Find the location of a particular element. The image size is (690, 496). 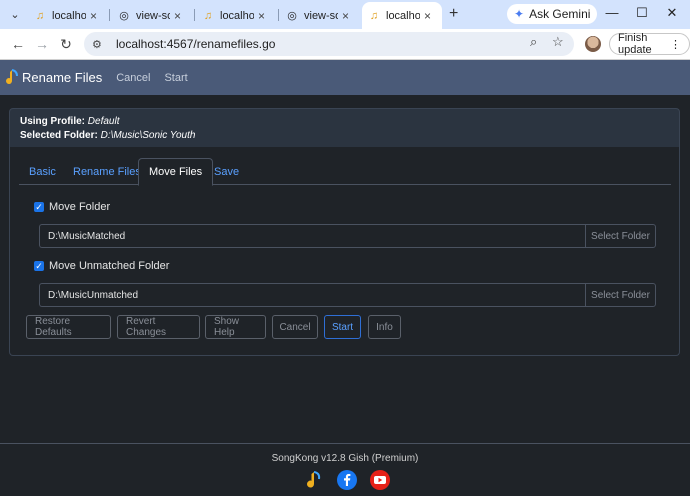

move-unmatched-group: Select Folder is located at coordinates (347, 295).